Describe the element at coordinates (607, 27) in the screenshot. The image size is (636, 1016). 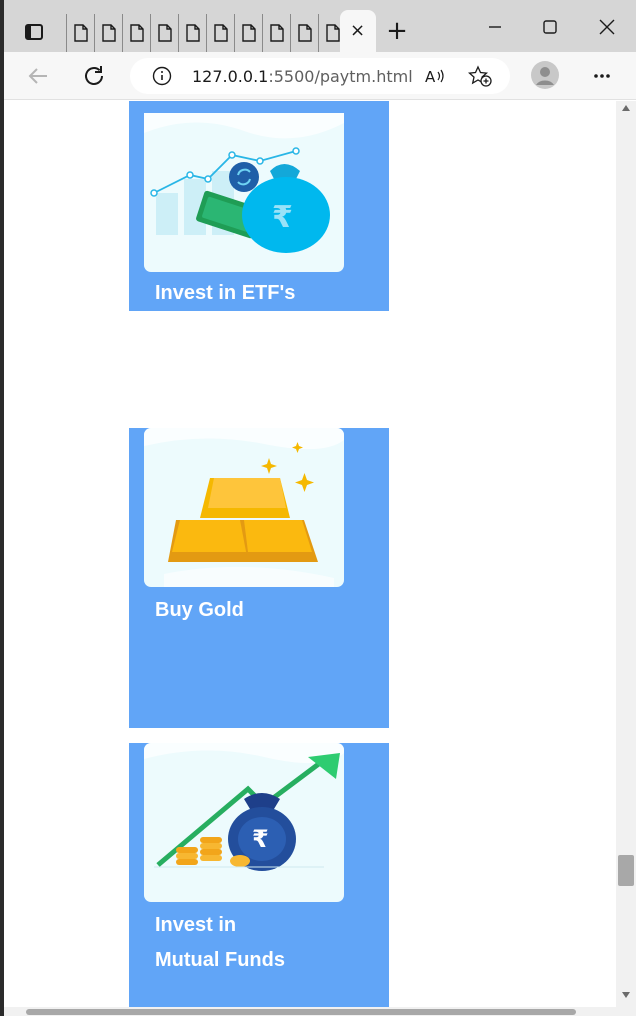
I see `close-window-icon` at that location.